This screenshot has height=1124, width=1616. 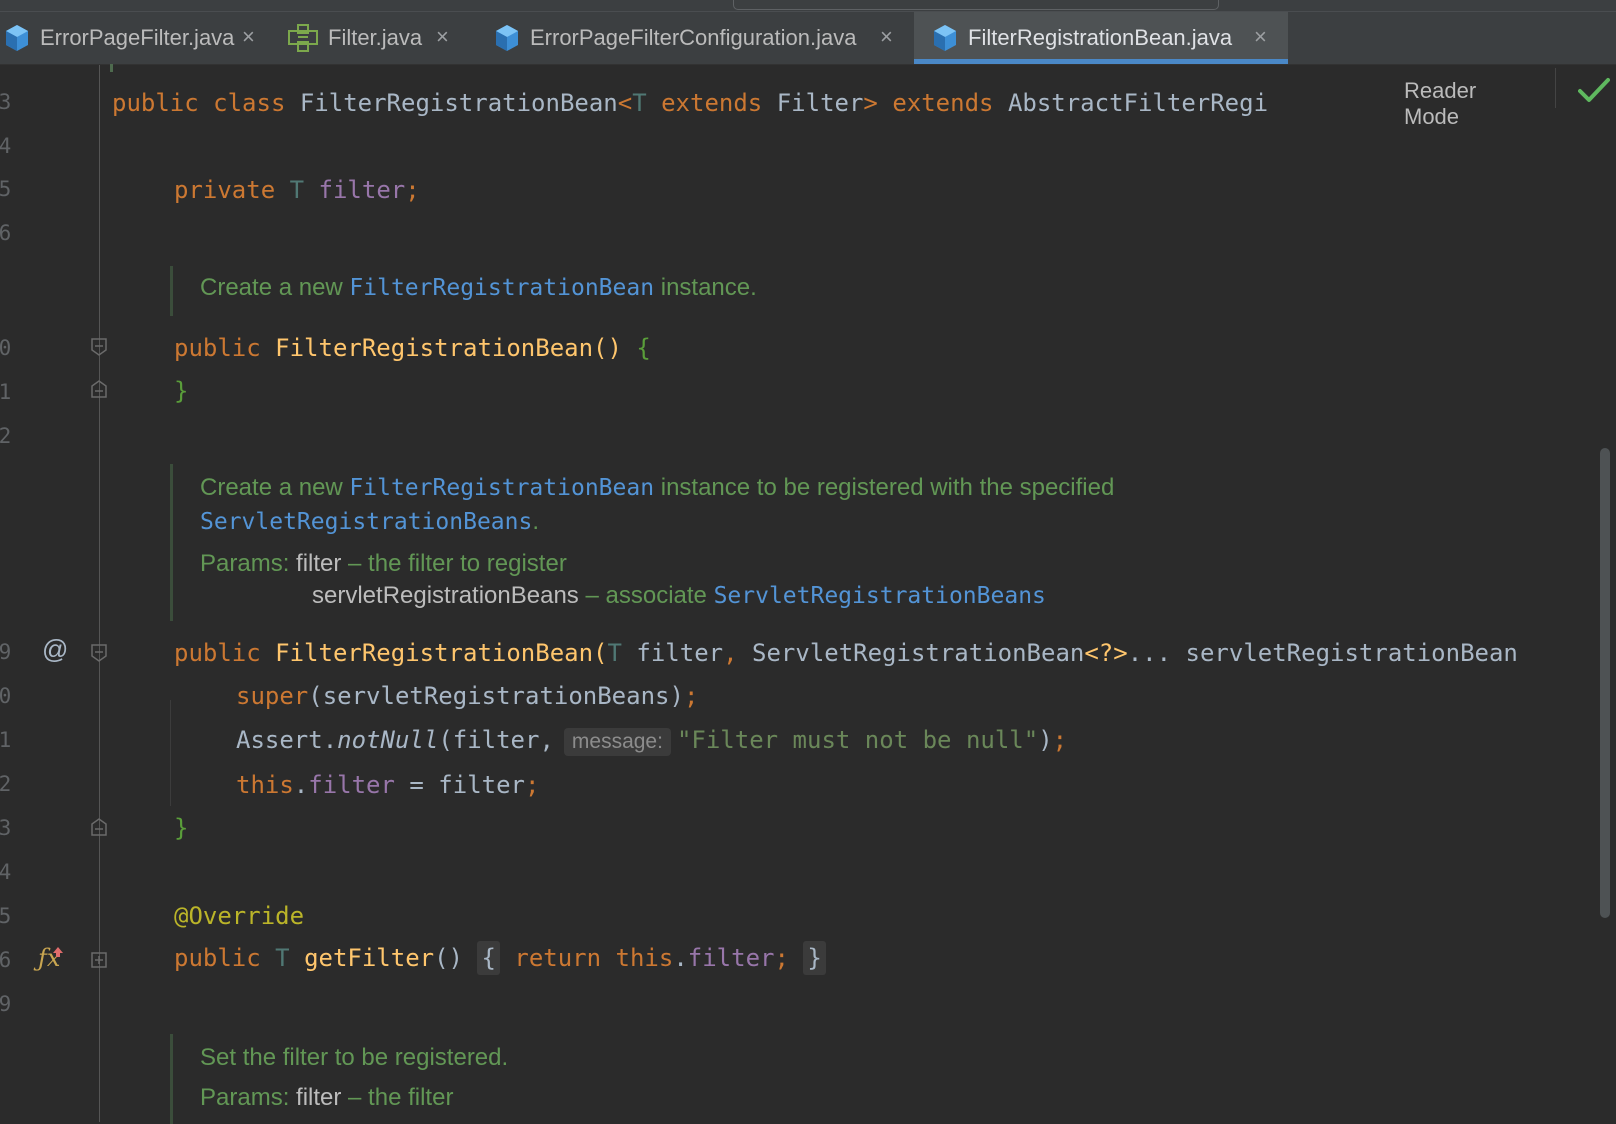 I want to click on line-number: 65, so click(x=6, y=916).